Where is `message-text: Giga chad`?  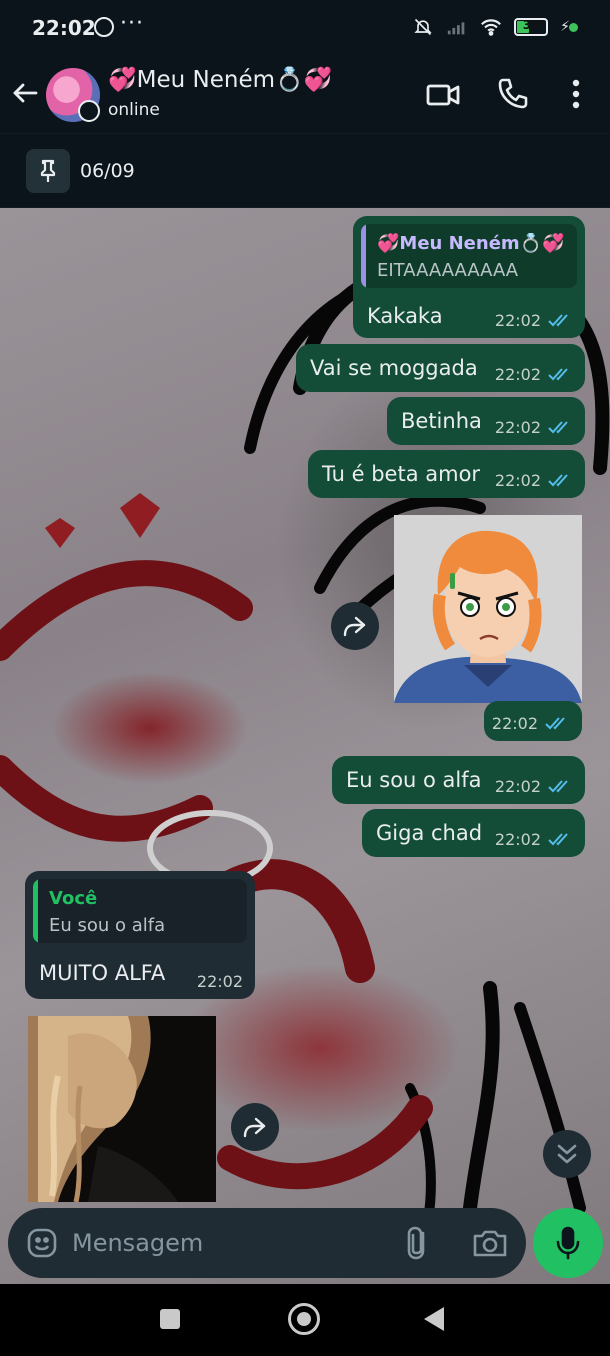 message-text: Giga chad is located at coordinates (429, 833).